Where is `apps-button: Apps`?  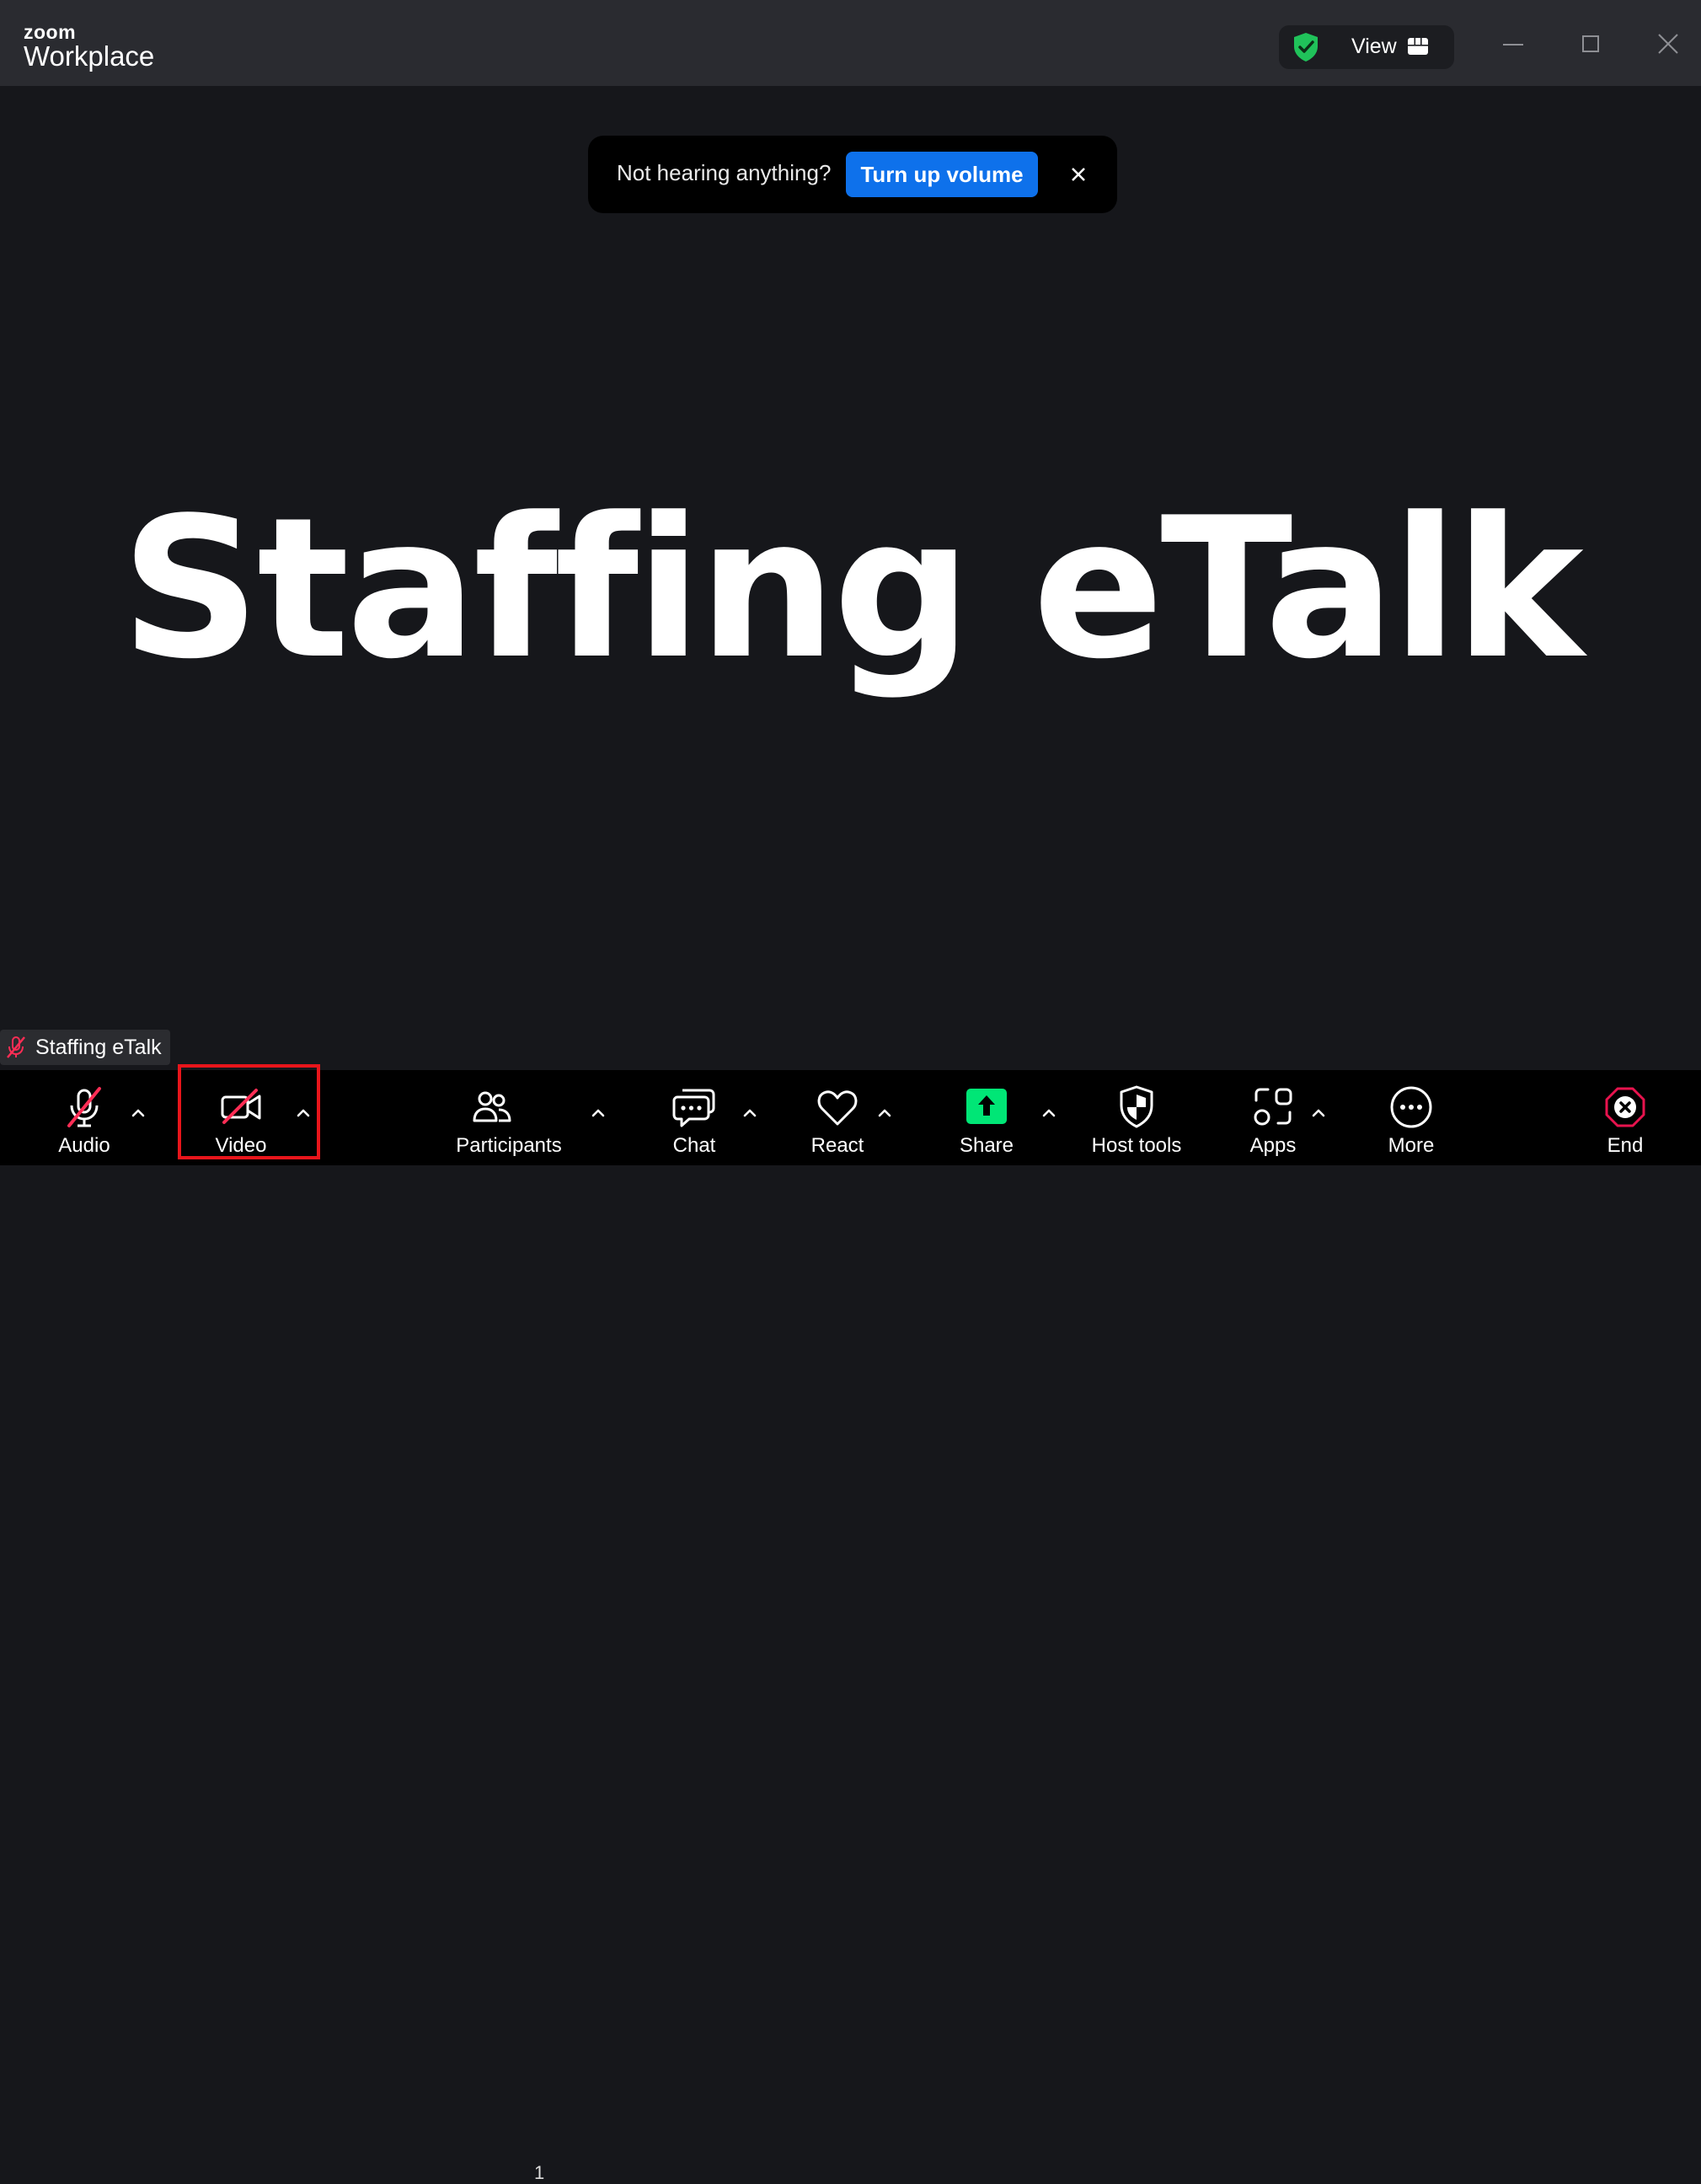 apps-button: Apps is located at coordinates (1273, 1117).